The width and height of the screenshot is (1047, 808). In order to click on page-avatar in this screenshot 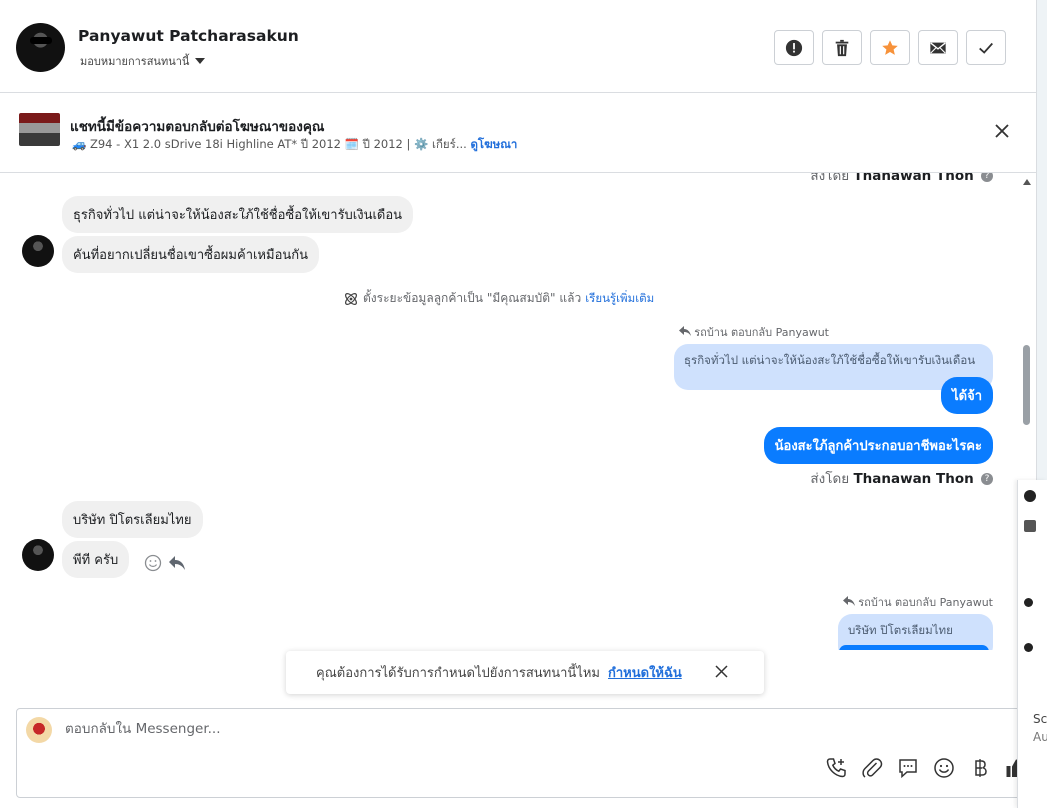, I will do `click(39, 730)`.